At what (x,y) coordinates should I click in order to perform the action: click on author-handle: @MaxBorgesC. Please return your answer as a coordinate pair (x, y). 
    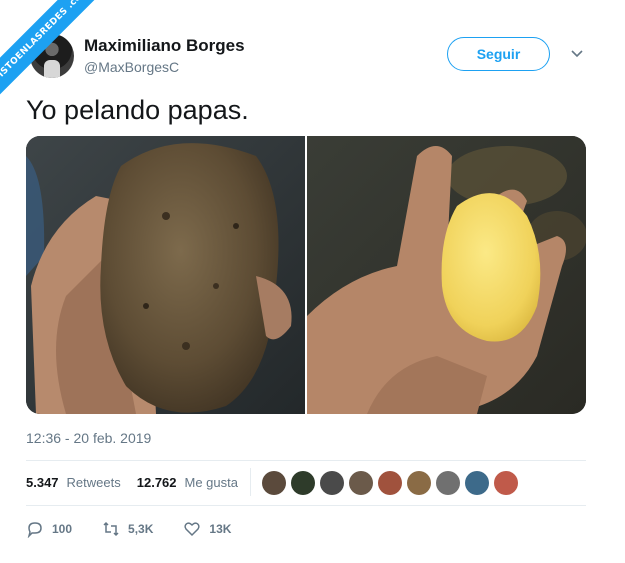
    Looking at the image, I should click on (131, 67).